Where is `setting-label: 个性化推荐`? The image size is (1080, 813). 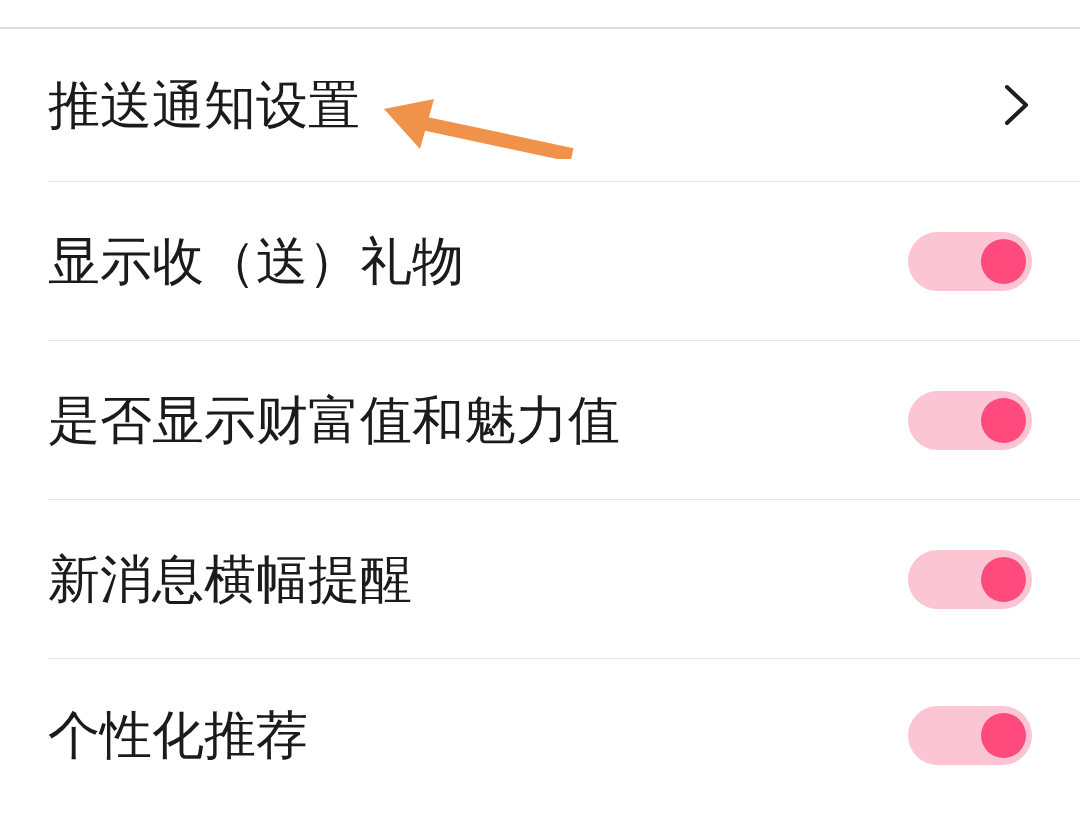 setting-label: 个性化推荐 is located at coordinates (178, 735).